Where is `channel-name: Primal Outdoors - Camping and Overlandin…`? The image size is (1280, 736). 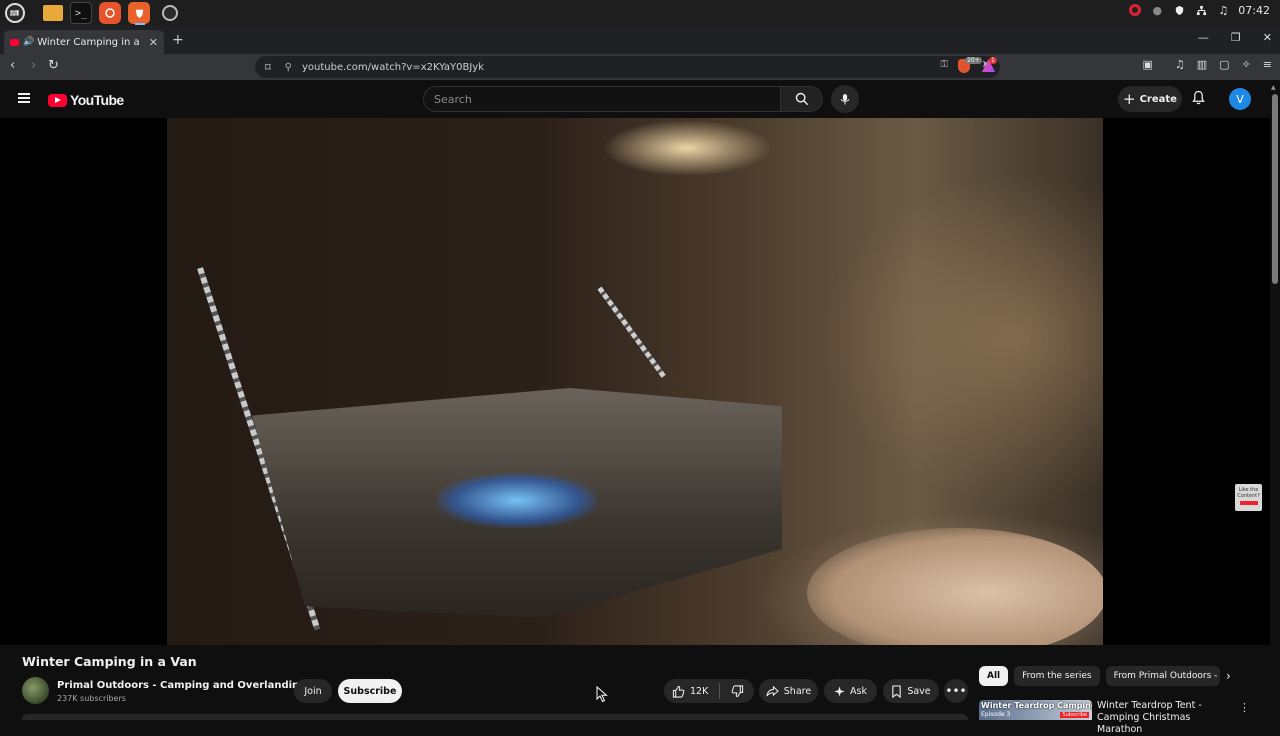 channel-name: Primal Outdoors - Camping and Overlandin… is located at coordinates (181, 685).